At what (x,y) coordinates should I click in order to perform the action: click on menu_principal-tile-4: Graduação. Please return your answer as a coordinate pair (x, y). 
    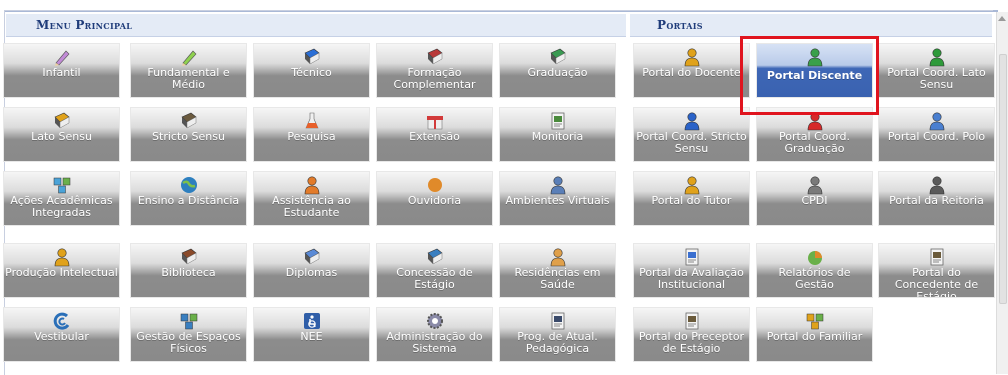
    Looking at the image, I should click on (557, 70).